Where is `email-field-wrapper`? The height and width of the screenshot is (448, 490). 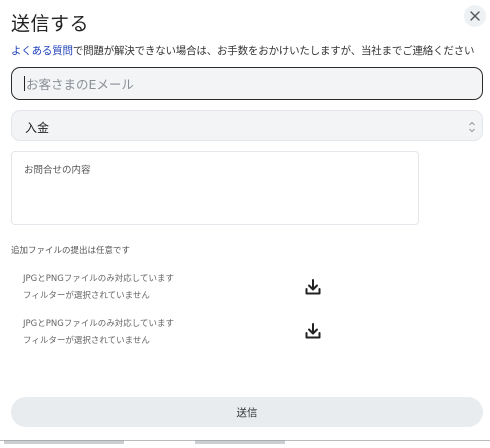 email-field-wrapper is located at coordinates (247, 83).